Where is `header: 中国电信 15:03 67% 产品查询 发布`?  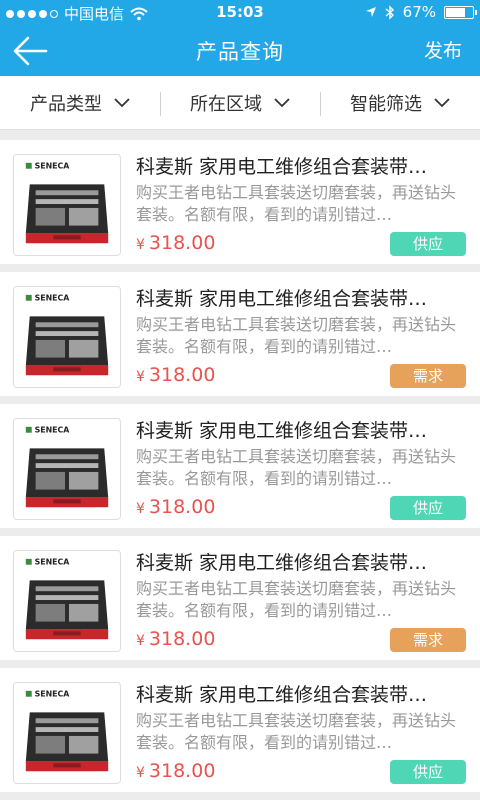 header: 中国电信 15:03 67% 产品查询 发布 is located at coordinates (240, 38).